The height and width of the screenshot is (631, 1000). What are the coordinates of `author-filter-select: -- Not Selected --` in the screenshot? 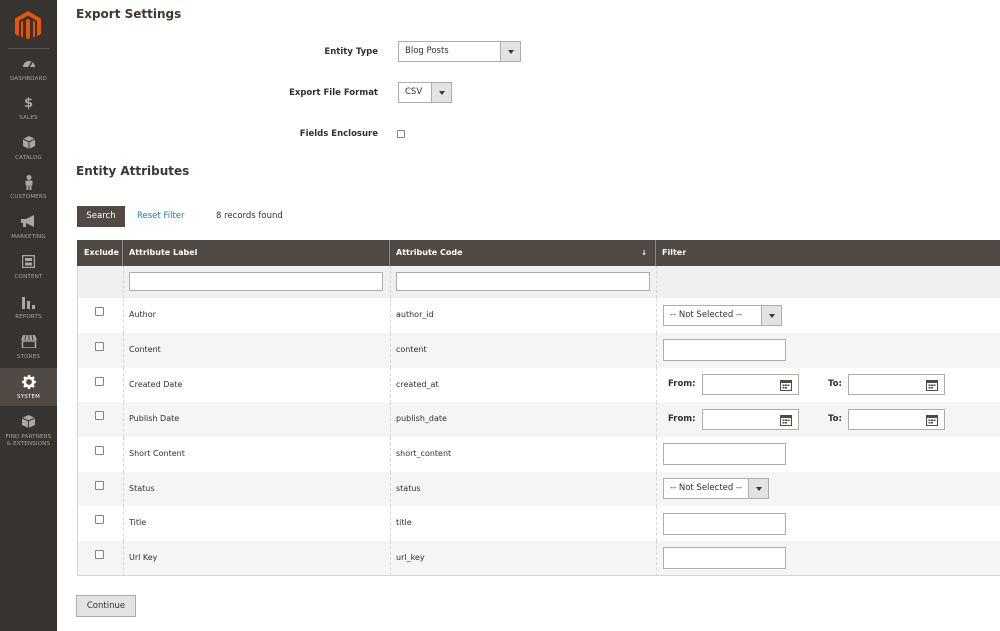 It's located at (722, 315).